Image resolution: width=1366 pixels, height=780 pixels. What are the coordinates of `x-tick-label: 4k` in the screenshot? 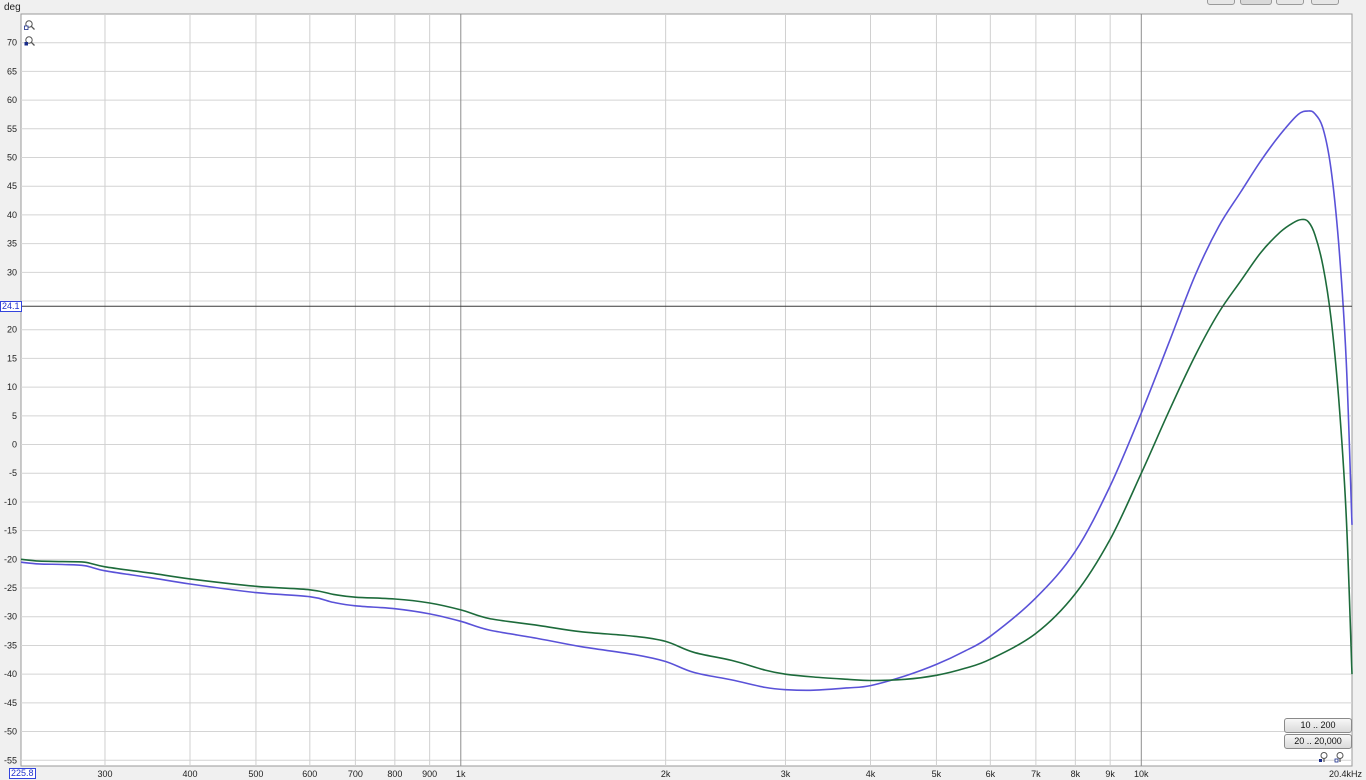 It's located at (871, 774).